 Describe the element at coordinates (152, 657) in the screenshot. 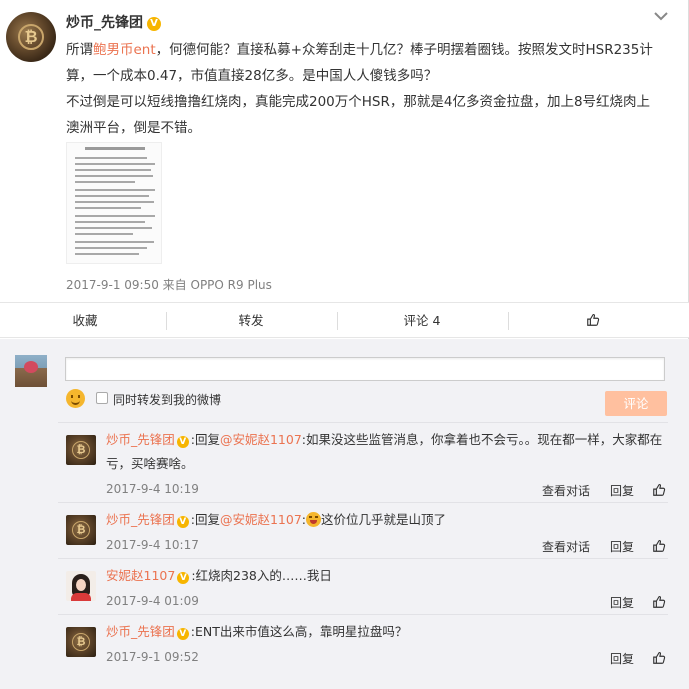

I see `comment-time: 2017-9-1 09:52` at that location.